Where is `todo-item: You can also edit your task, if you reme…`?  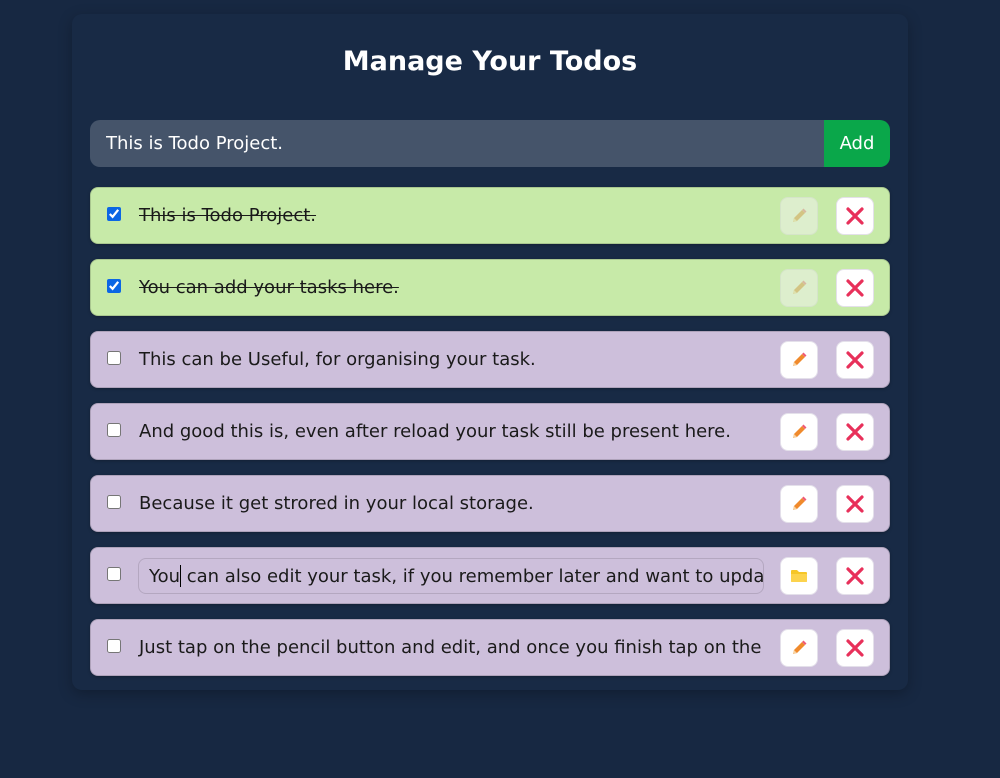 todo-item: You can also edit your task, if you reme… is located at coordinates (490, 575).